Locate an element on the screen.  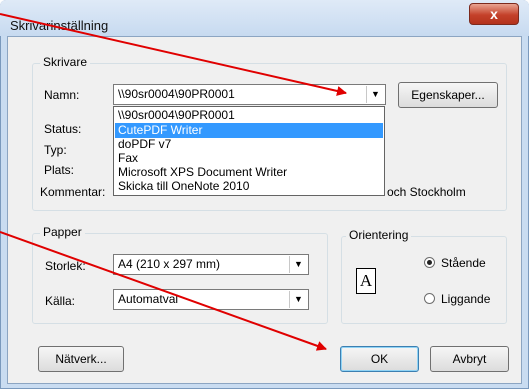
printer-group-legend: Skrivare is located at coordinates (65, 62).